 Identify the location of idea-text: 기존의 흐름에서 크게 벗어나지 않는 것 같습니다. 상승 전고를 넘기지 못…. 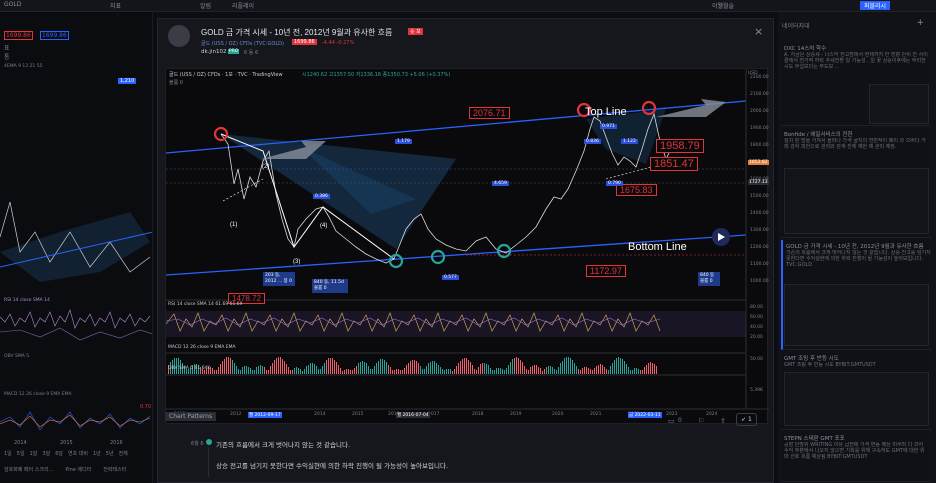
(858, 259).